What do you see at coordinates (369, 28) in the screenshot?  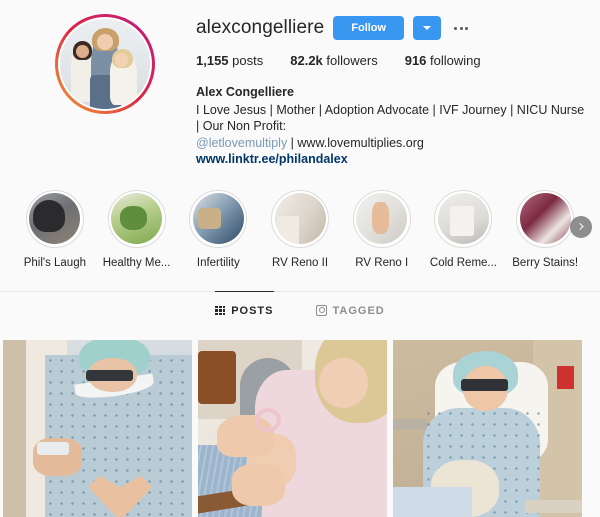 I see `follow-button: Follow` at bounding box center [369, 28].